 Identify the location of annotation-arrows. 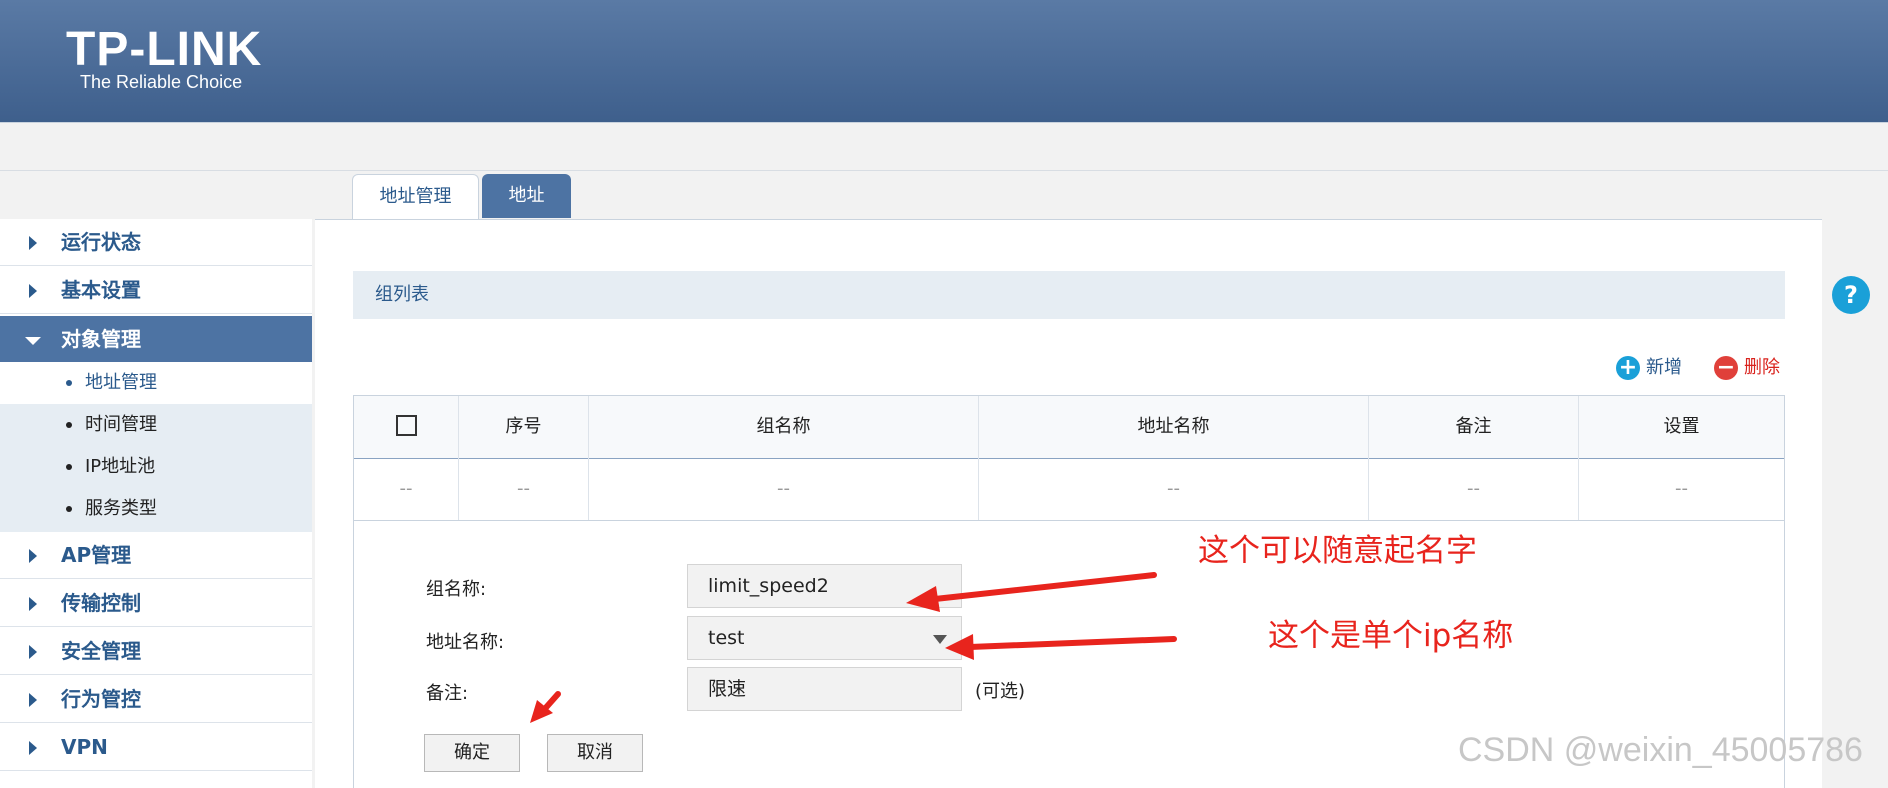
(853, 647).